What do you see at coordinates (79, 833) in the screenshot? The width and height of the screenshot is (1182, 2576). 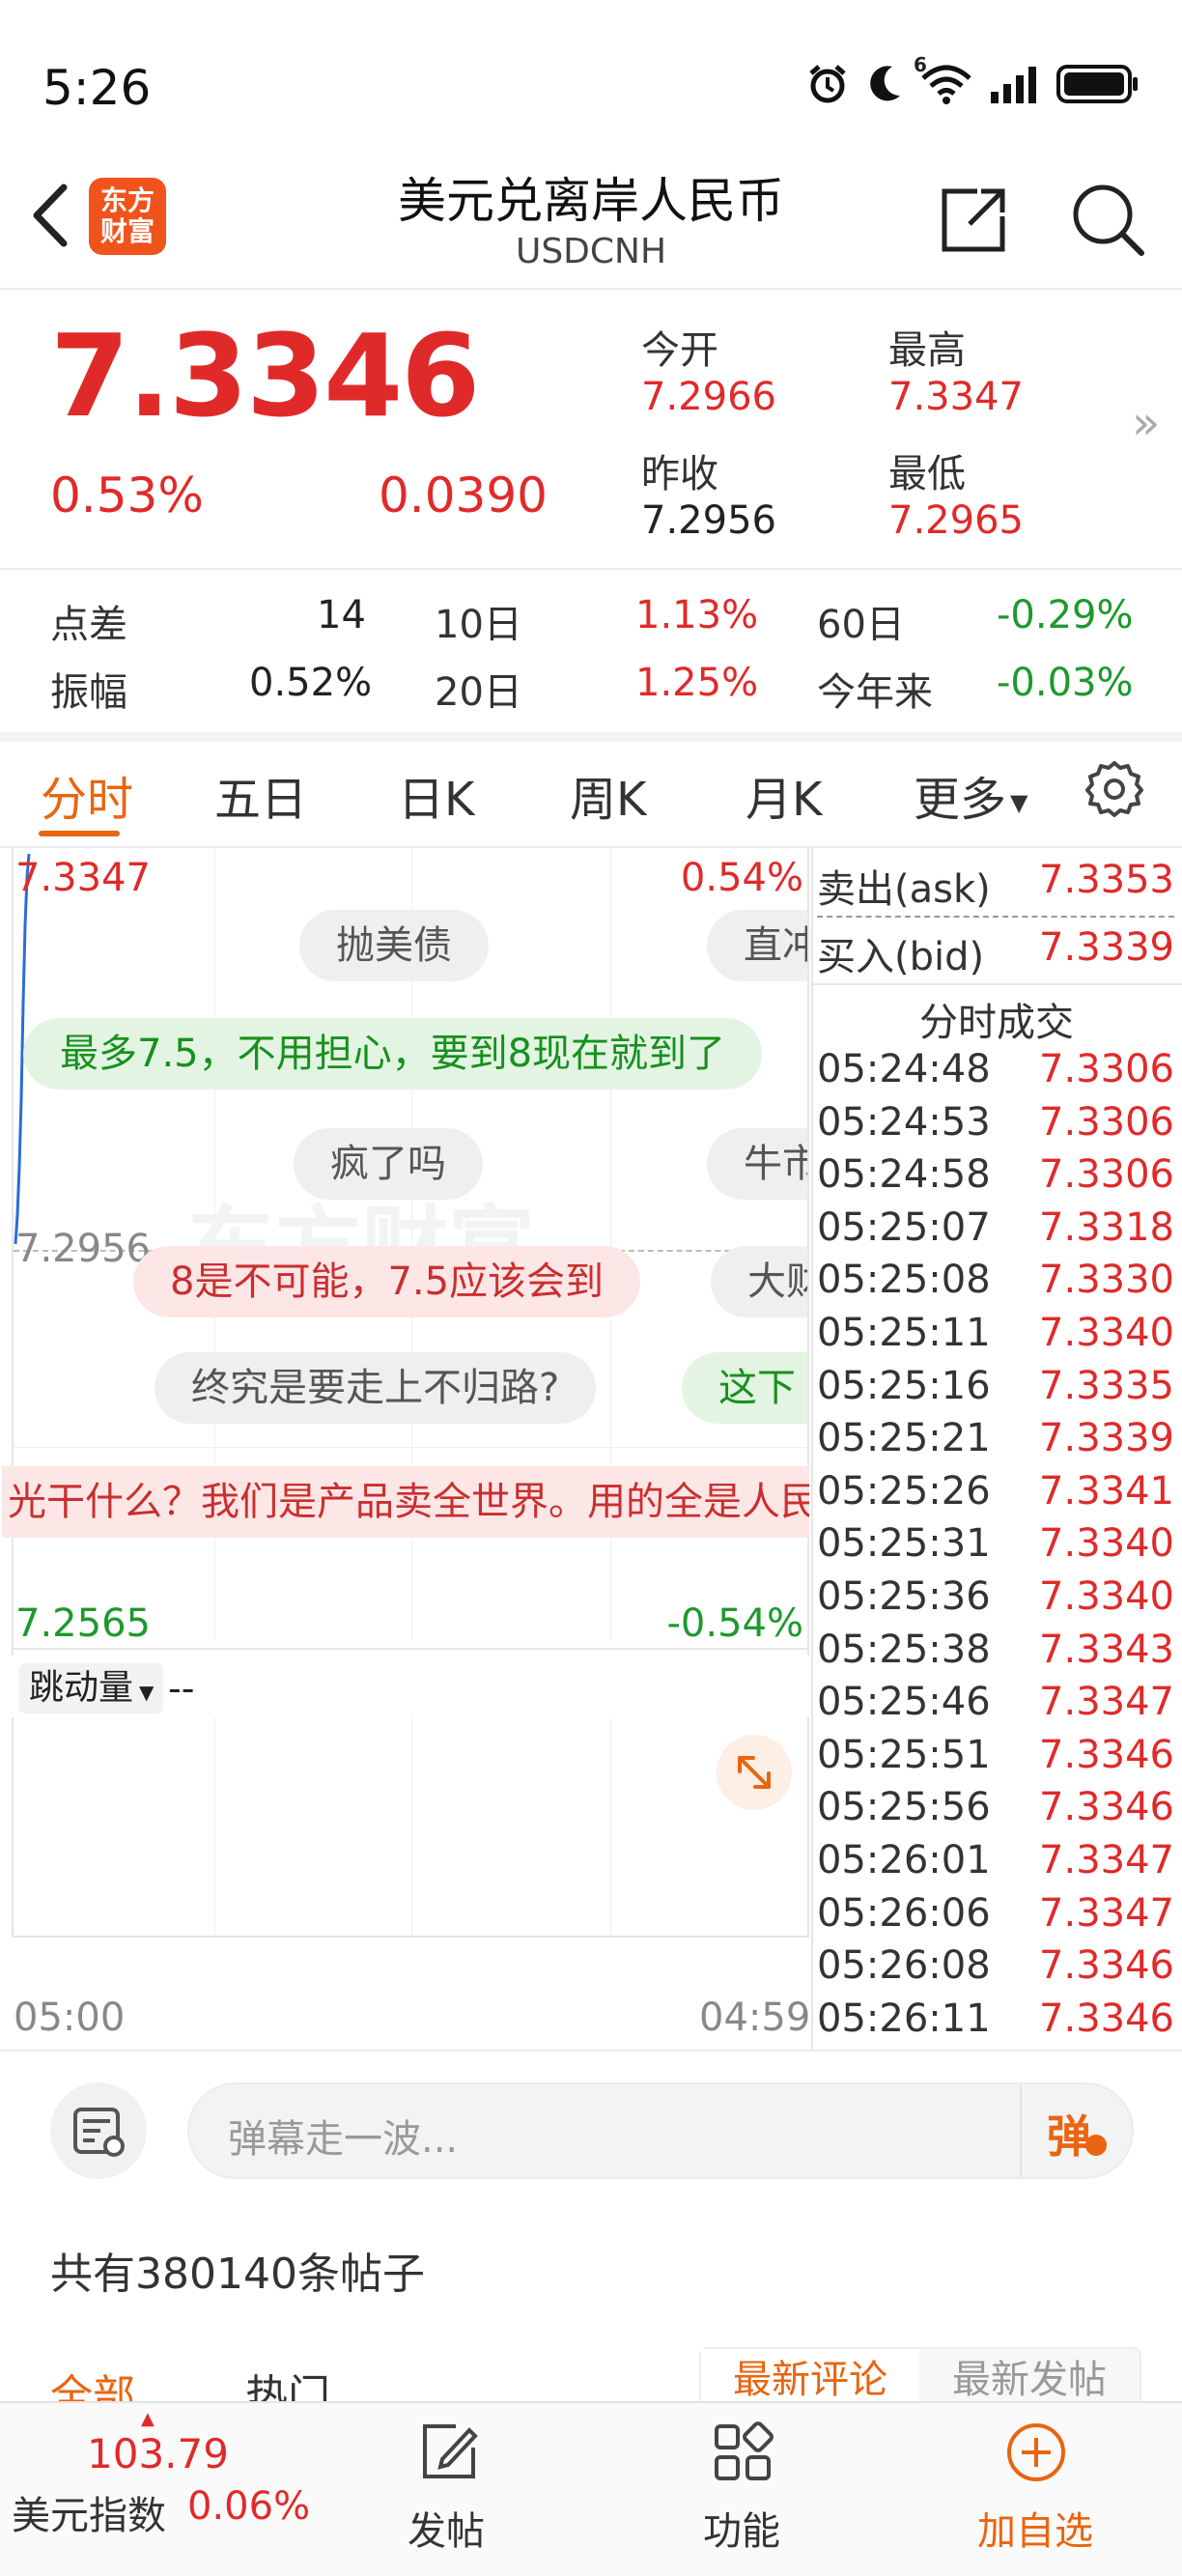 I see `active-tab-indicator` at bounding box center [79, 833].